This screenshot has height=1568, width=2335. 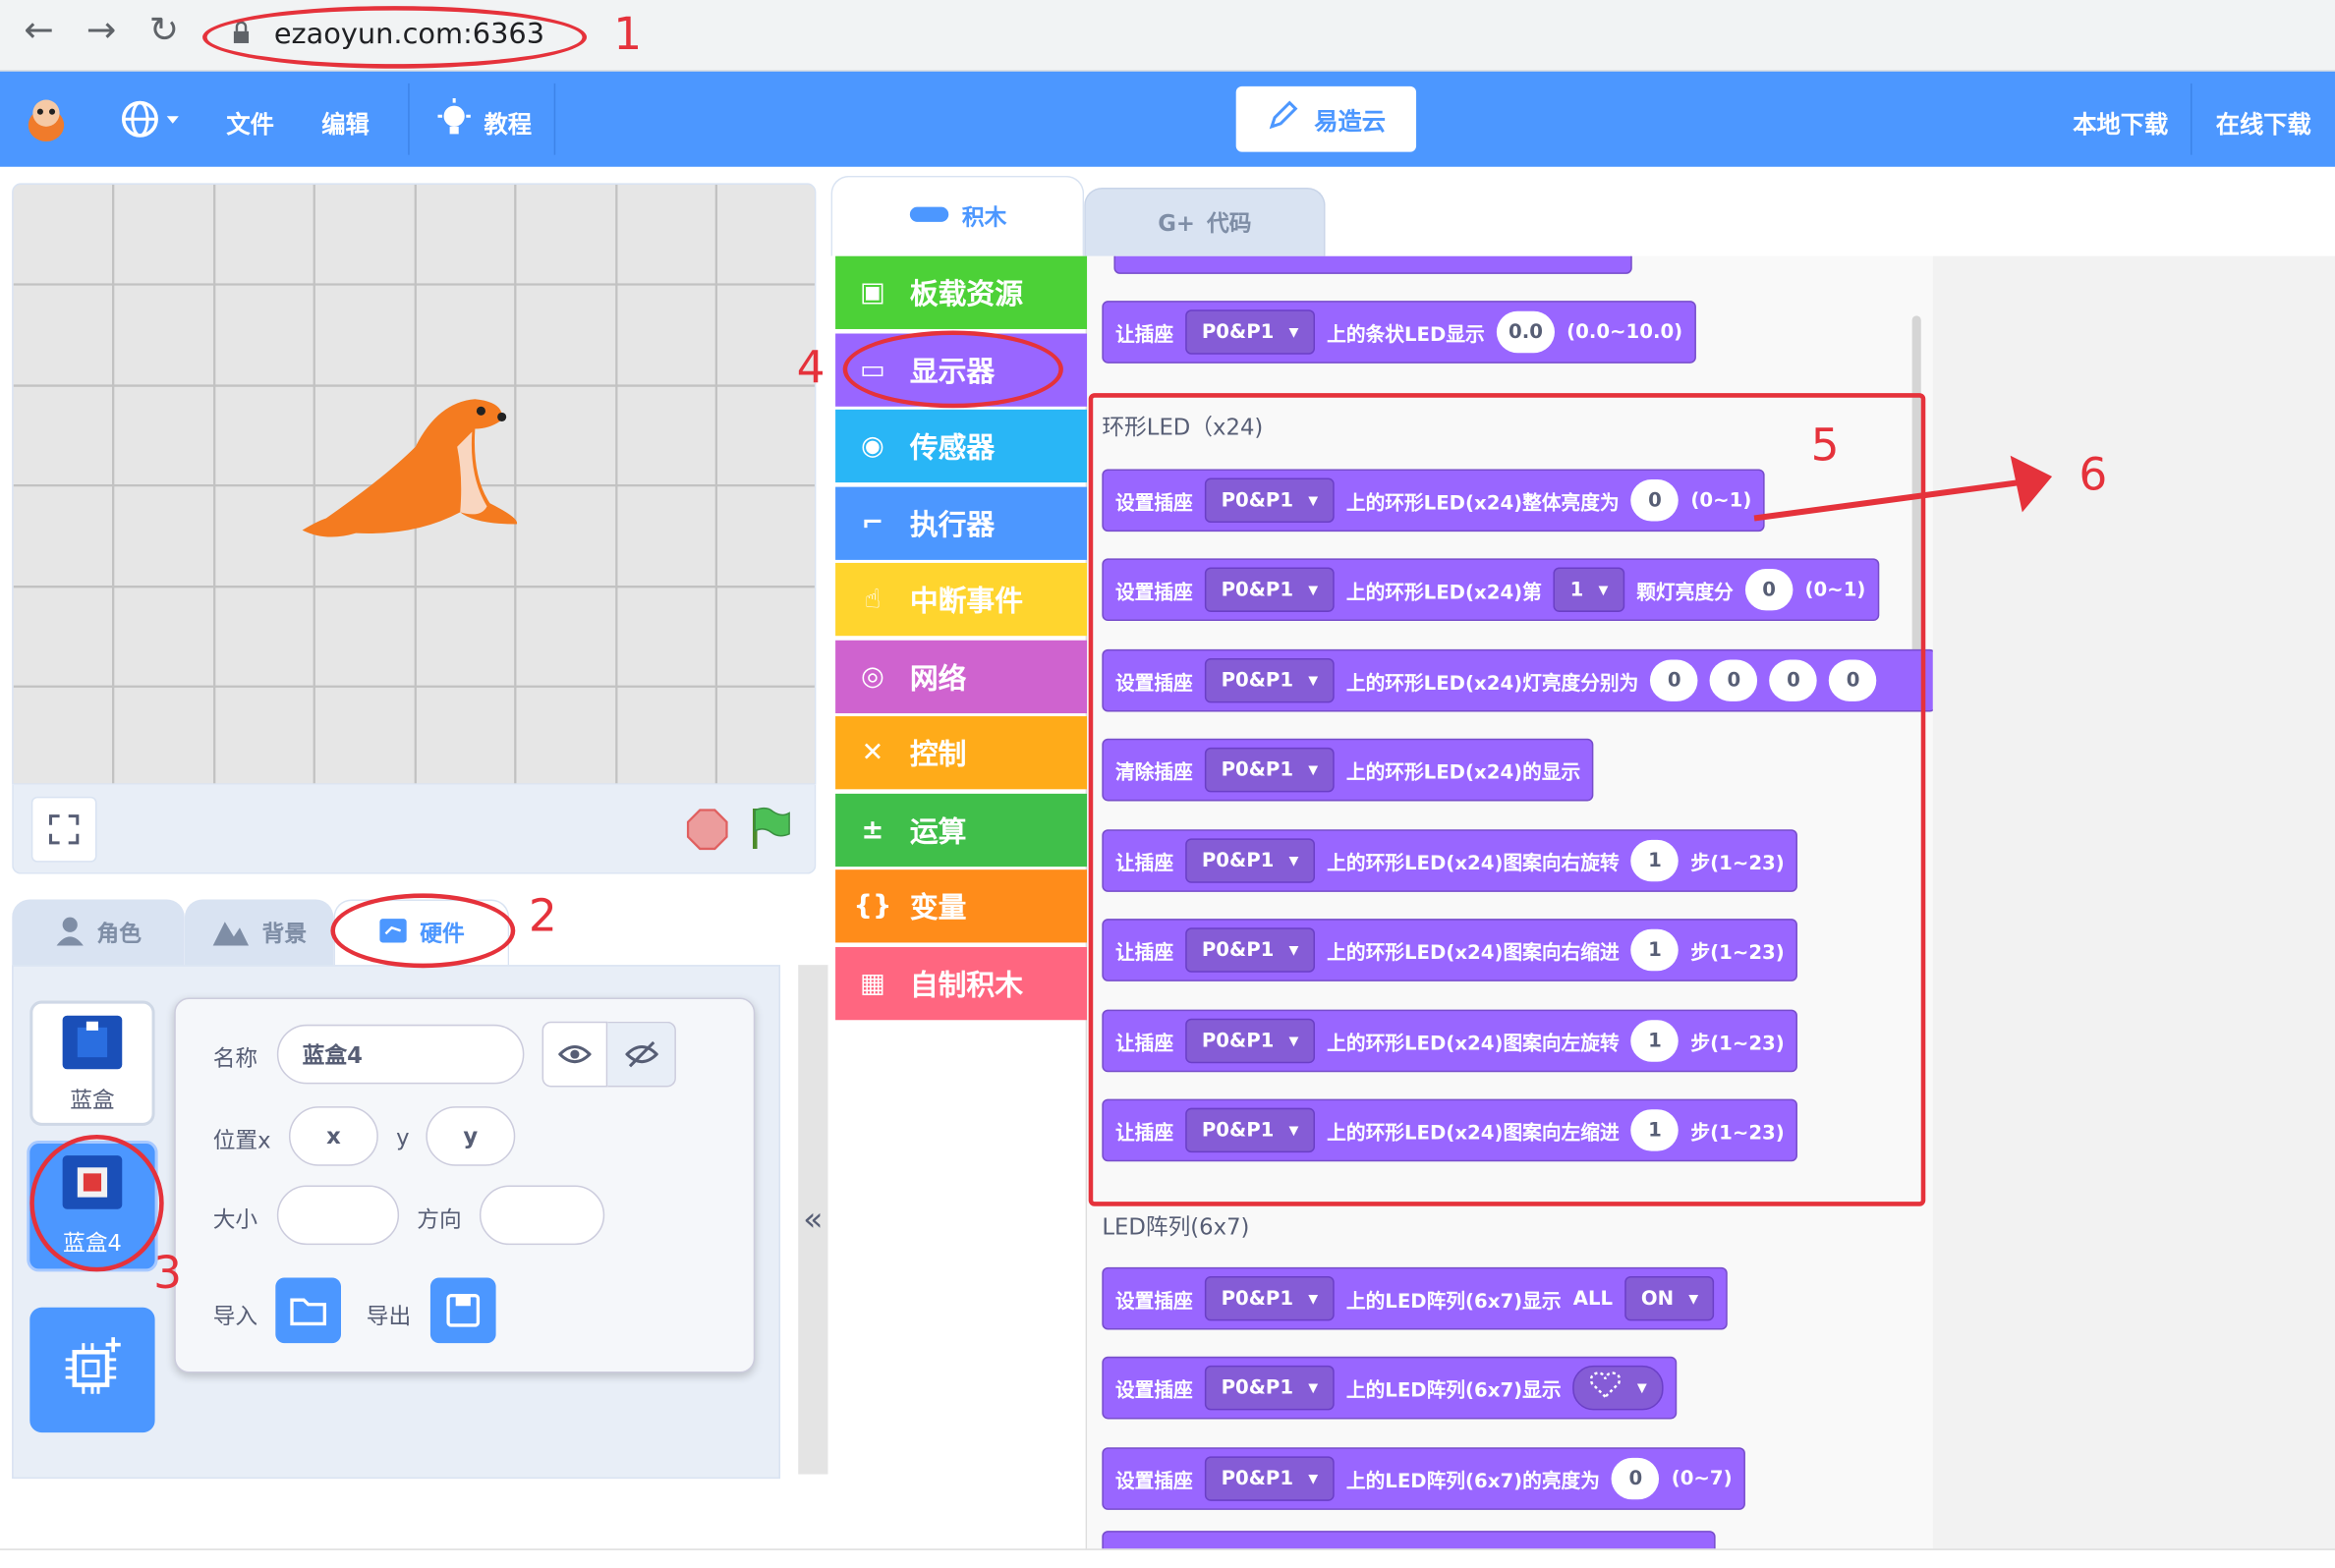 I want to click on fullscreen-icon, so click(x=63, y=829).